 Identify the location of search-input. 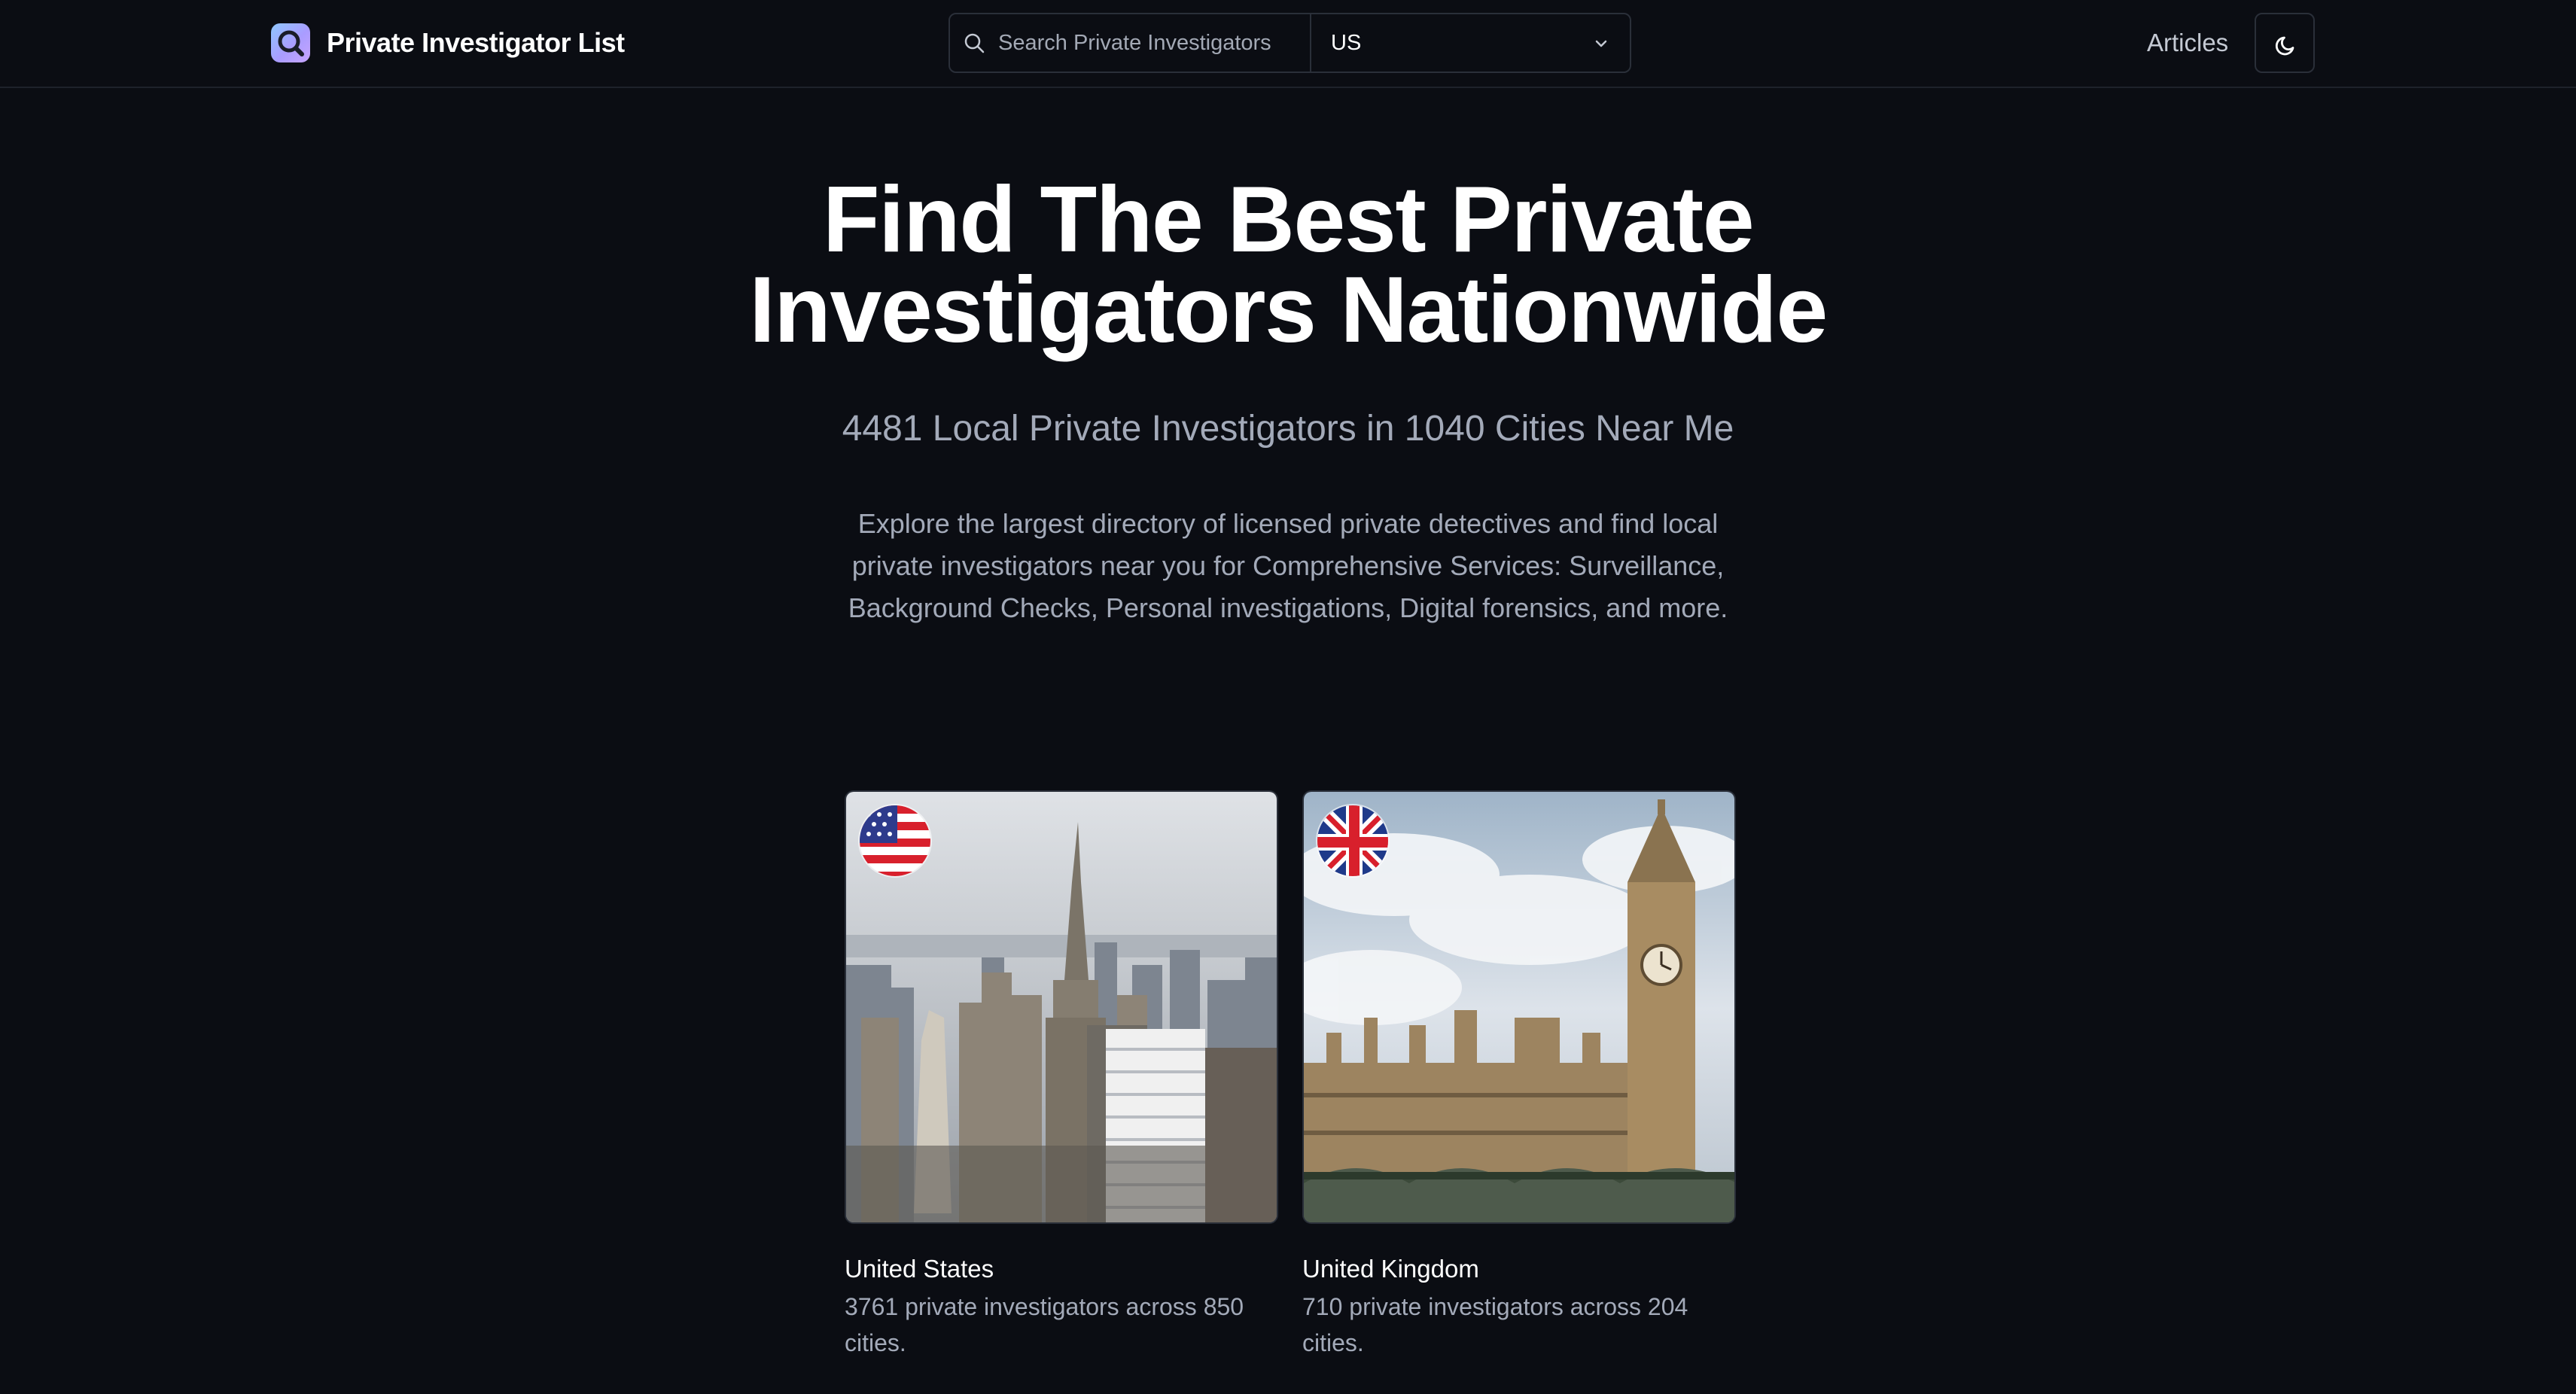
(1149, 43).